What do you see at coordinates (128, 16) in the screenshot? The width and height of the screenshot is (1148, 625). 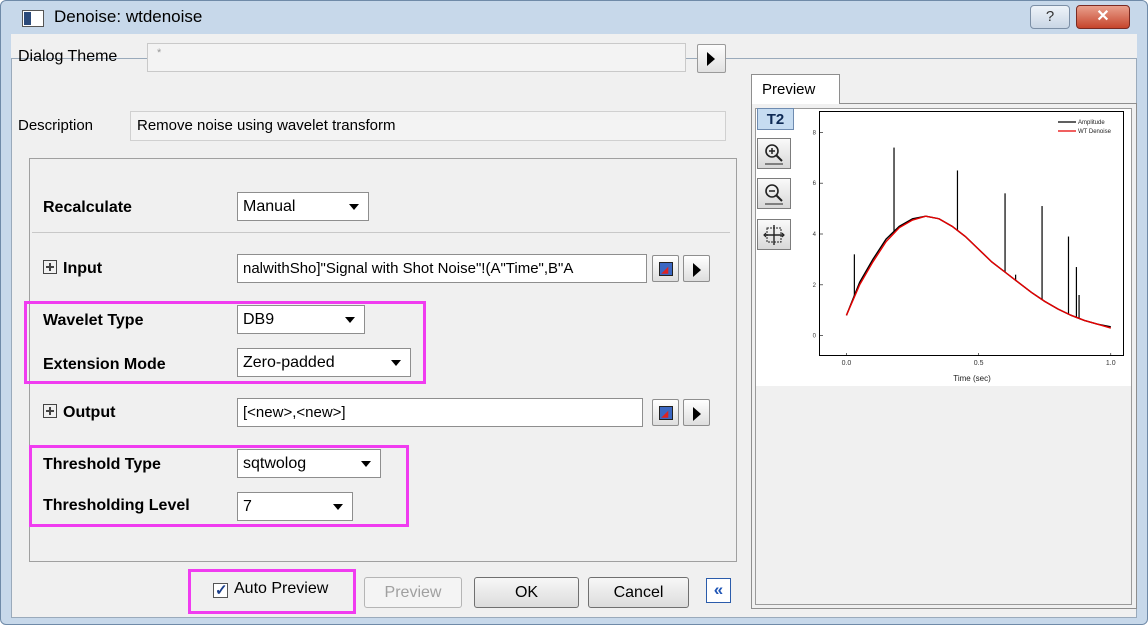 I see `window-title: Denoise: wtdenoise` at bounding box center [128, 16].